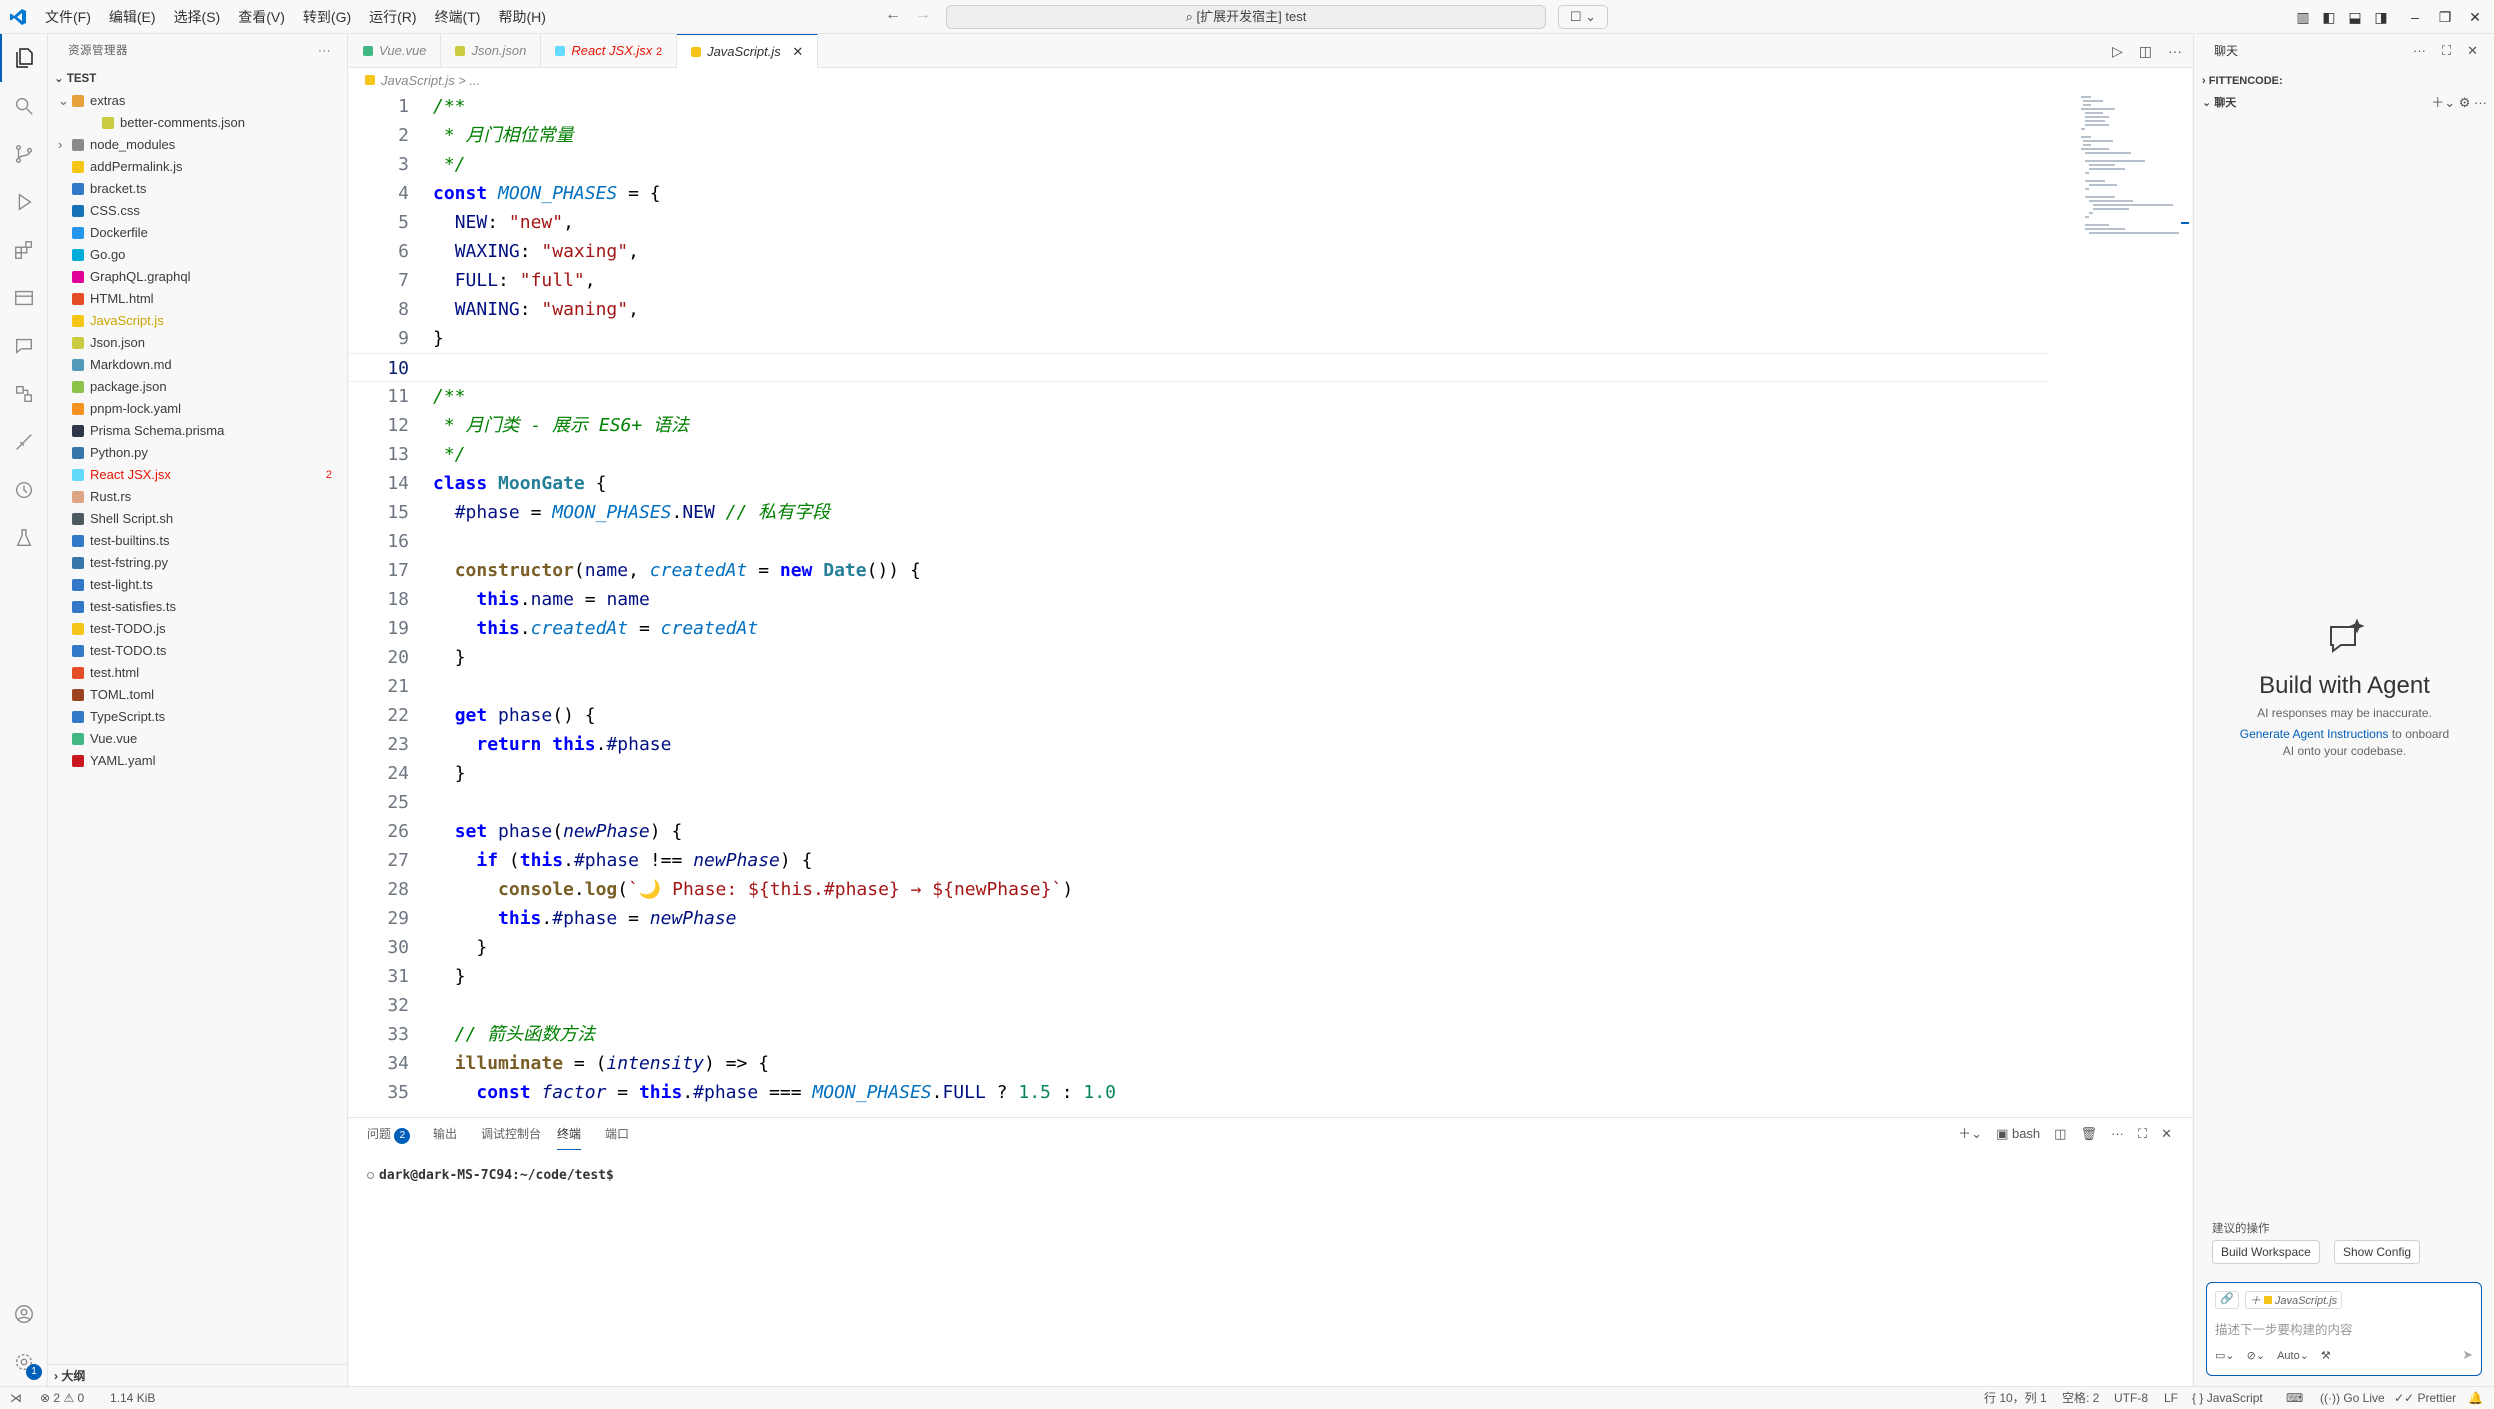  I want to click on close-icon: ✕, so click(2472, 51).